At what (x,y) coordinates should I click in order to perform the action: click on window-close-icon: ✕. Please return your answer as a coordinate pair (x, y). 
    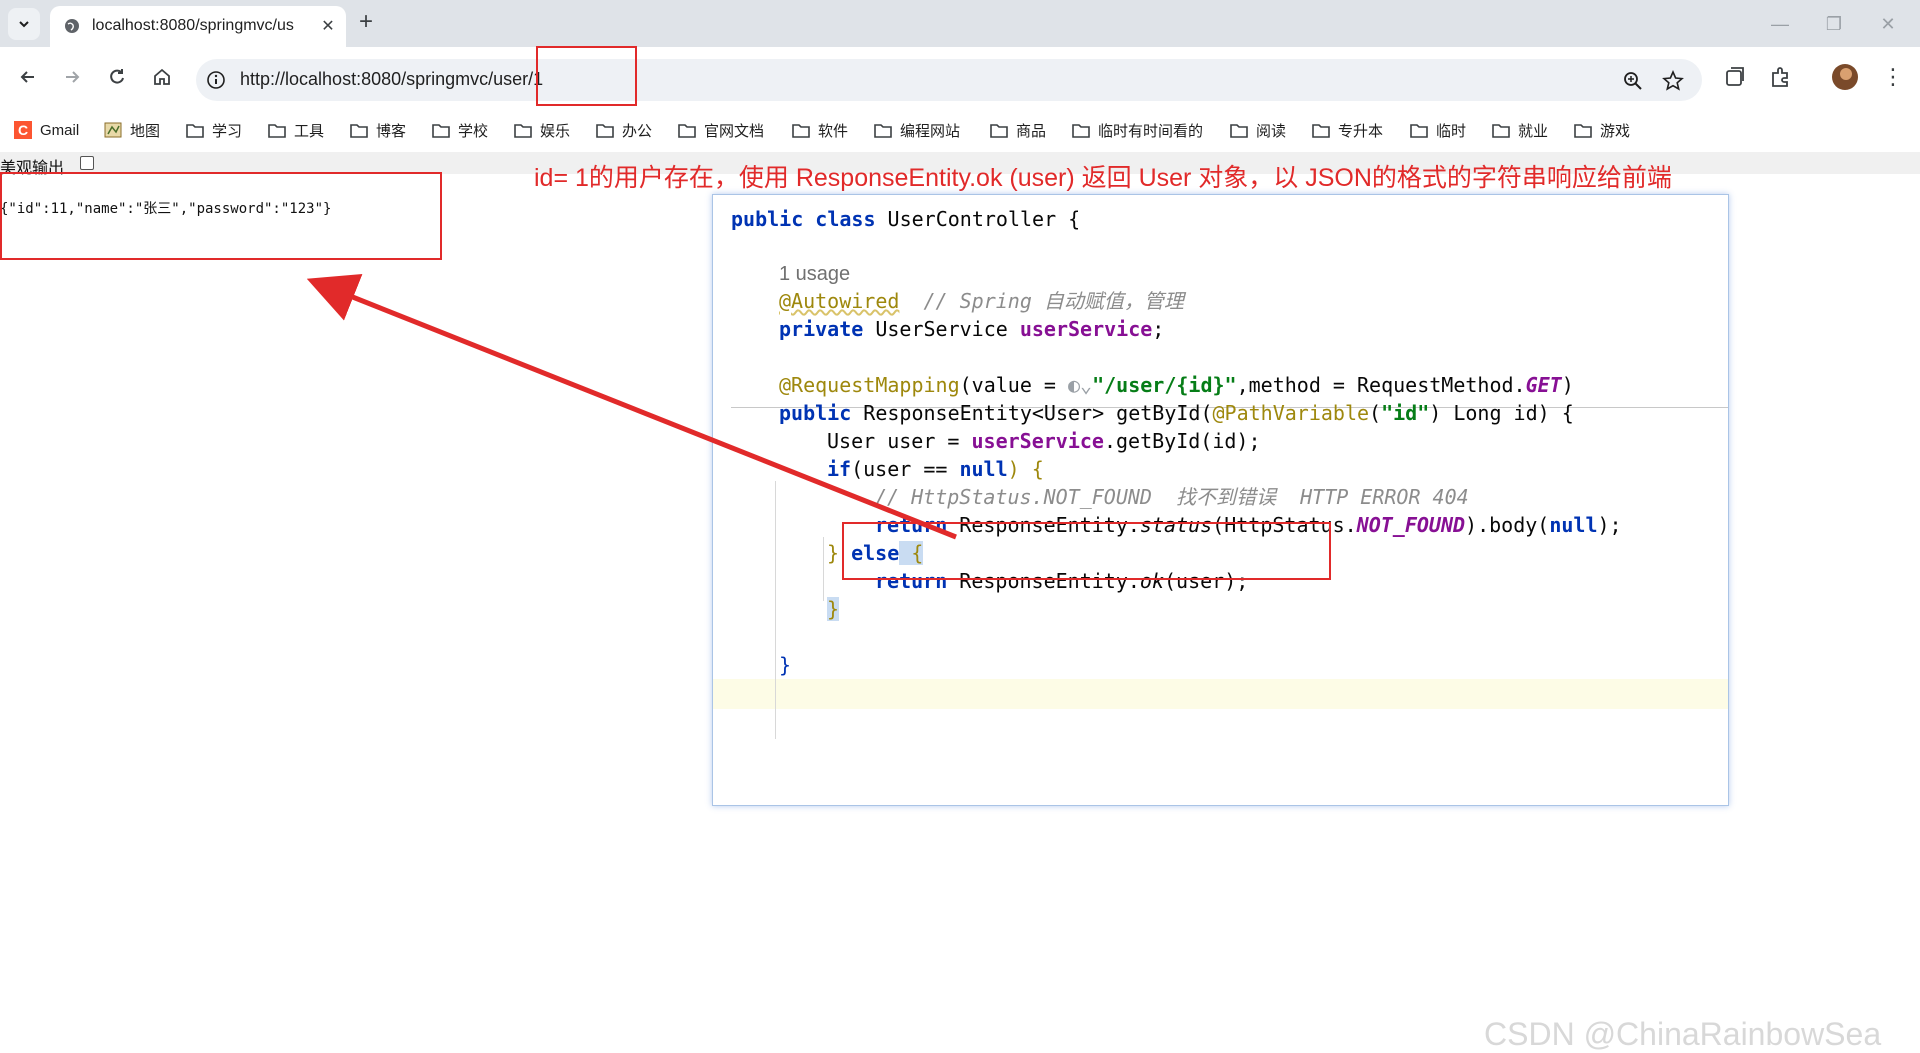
    Looking at the image, I should click on (1888, 24).